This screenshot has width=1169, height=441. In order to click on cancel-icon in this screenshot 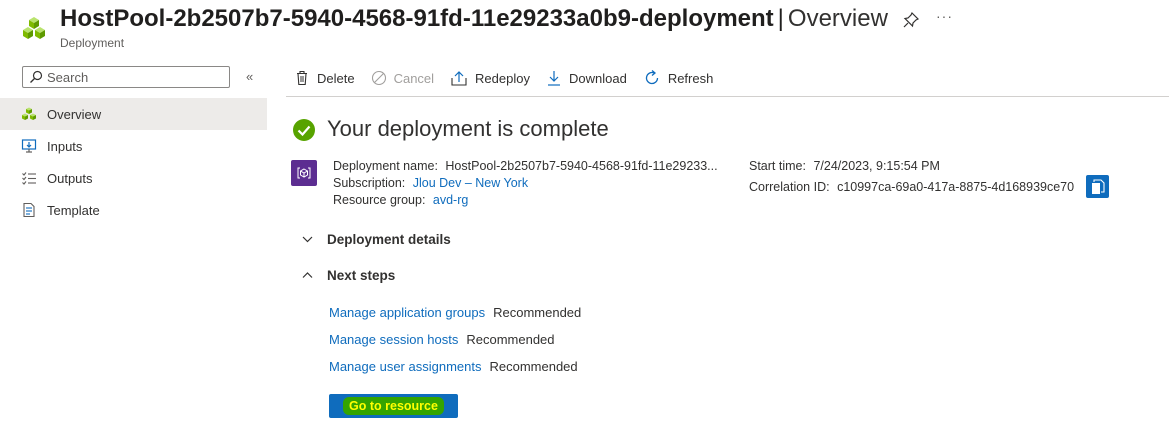, I will do `click(378, 78)`.